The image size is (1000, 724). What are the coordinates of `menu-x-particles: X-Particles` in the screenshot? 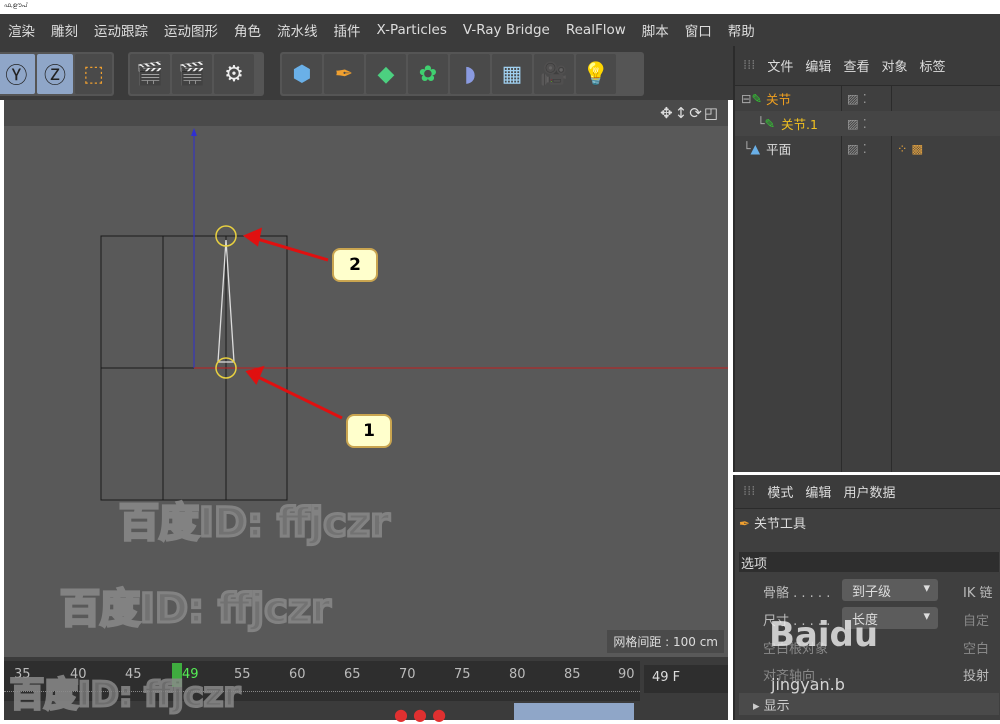 It's located at (412, 30).